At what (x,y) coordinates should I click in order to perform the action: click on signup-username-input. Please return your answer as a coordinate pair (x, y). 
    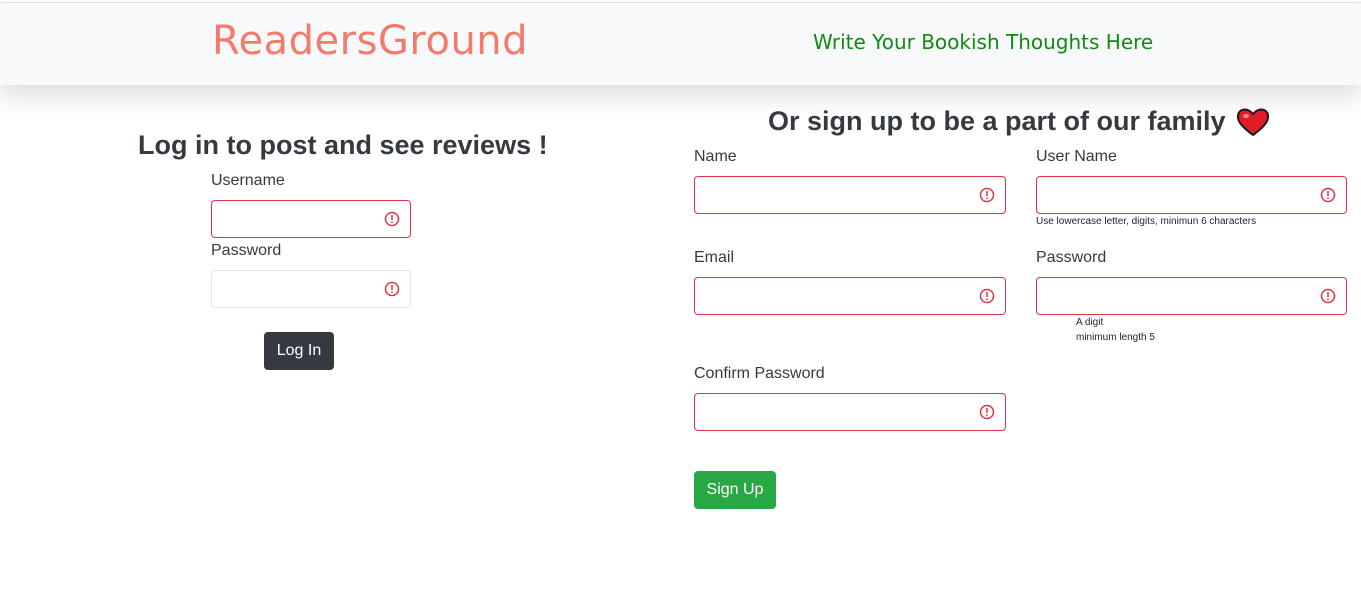
    Looking at the image, I should click on (1191, 195).